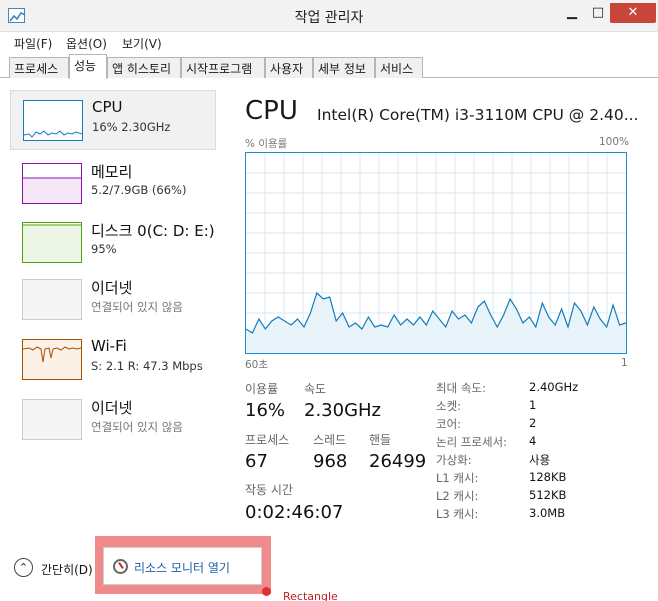 This screenshot has height=601, width=658. Describe the element at coordinates (548, 477) in the screenshot. I see `spec-value: 128KB` at that location.